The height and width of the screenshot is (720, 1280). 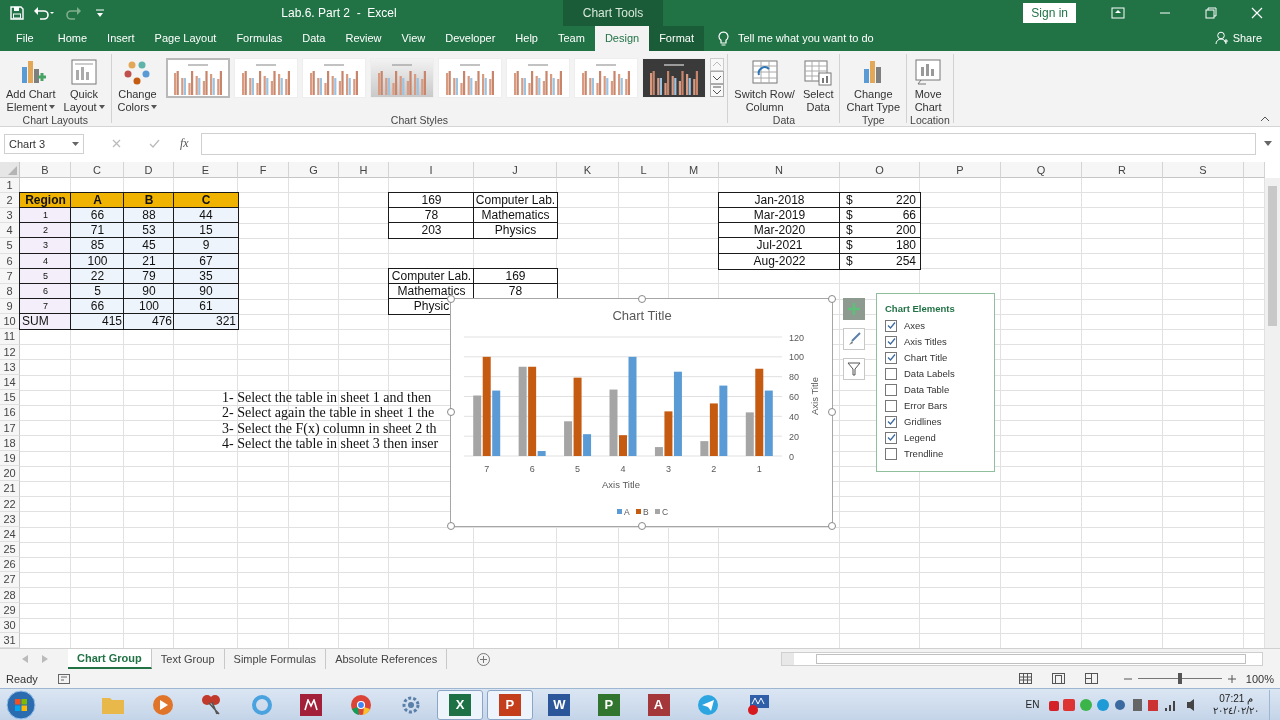 I want to click on save-icon, so click(x=17, y=13).